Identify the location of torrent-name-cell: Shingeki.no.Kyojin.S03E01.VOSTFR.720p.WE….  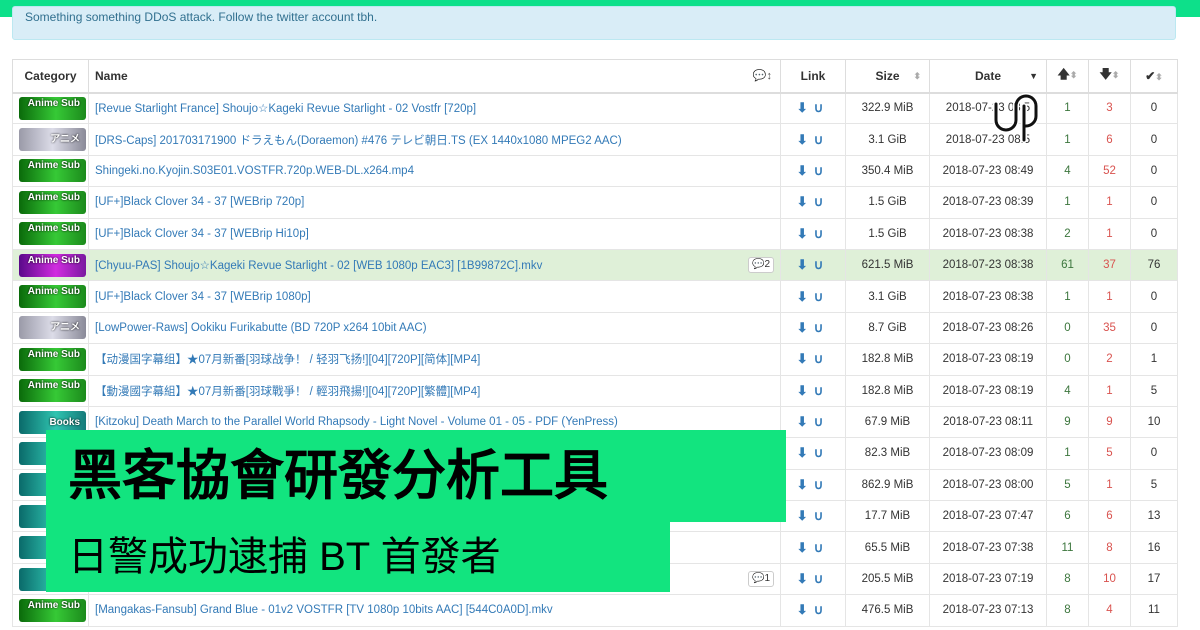
(434, 171).